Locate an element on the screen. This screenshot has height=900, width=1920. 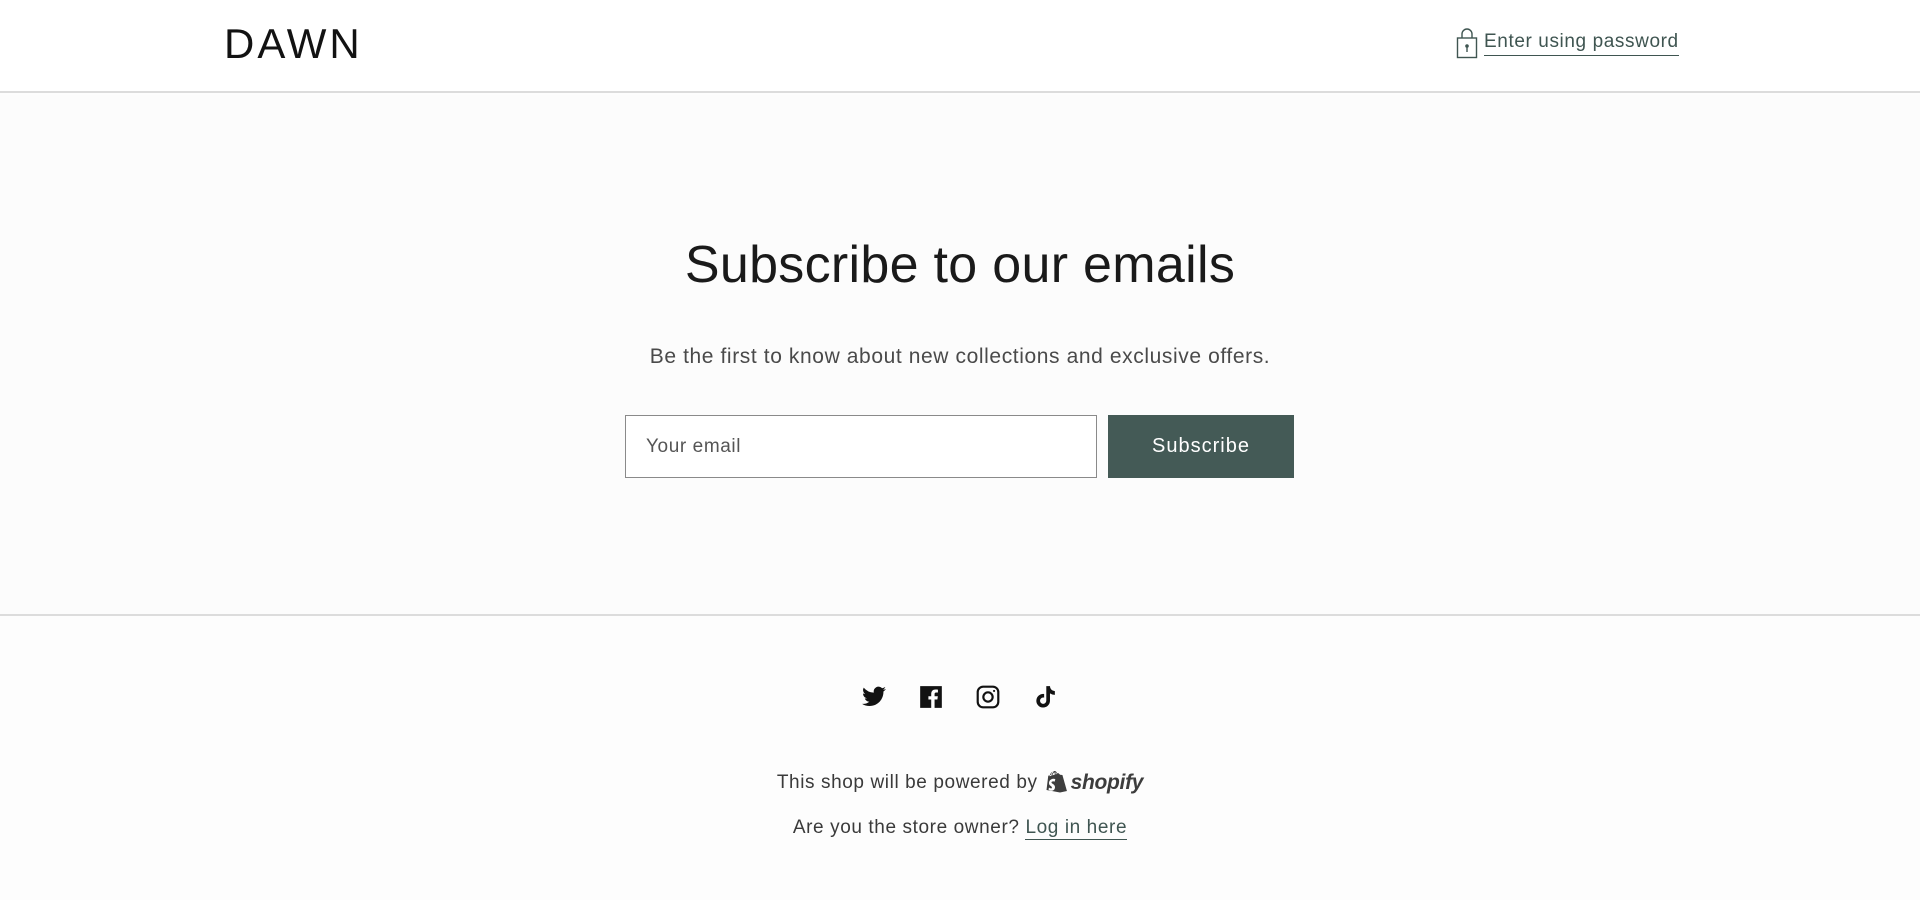
powered-by: This shop will be powered by shopify is located at coordinates (960, 783).